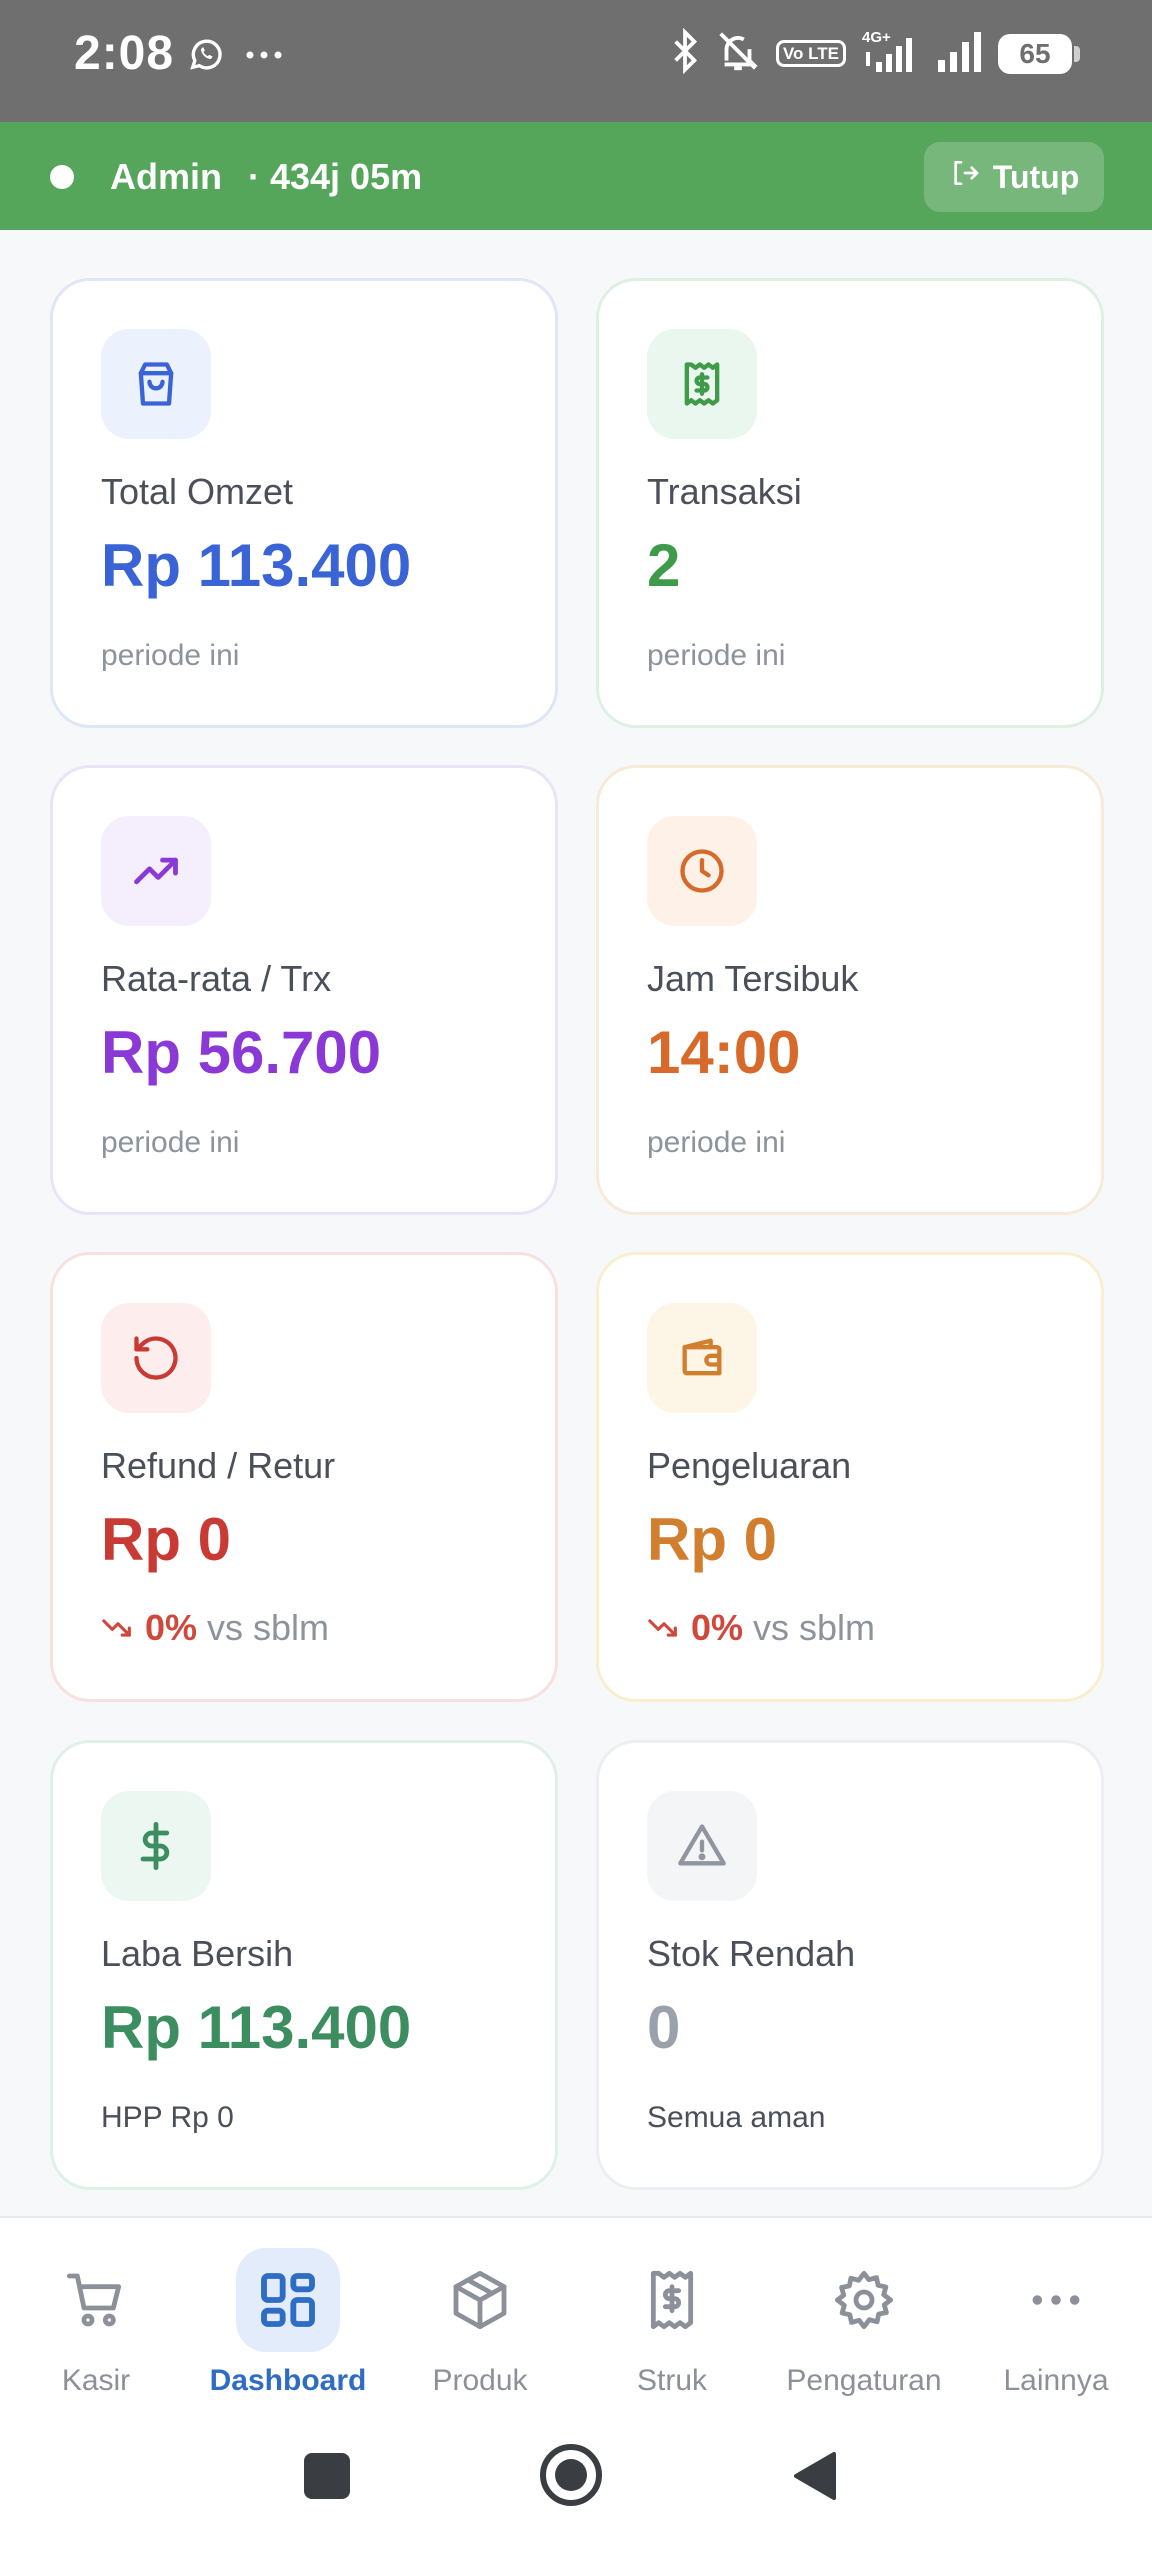 The width and height of the screenshot is (1152, 2560). I want to click on card-refund: Refund / Retur Rp 0 0% vs sblm, so click(304, 1477).